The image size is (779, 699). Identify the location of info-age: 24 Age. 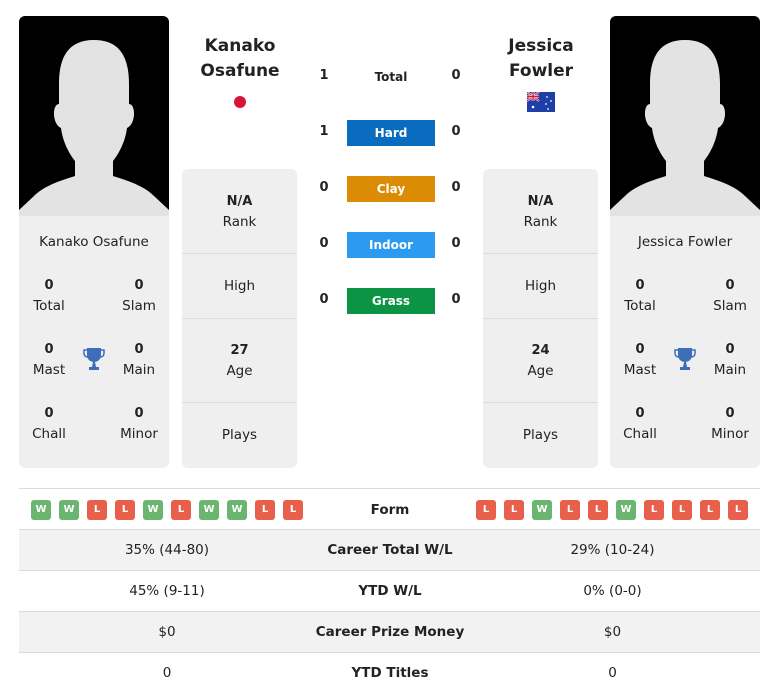
(540, 361).